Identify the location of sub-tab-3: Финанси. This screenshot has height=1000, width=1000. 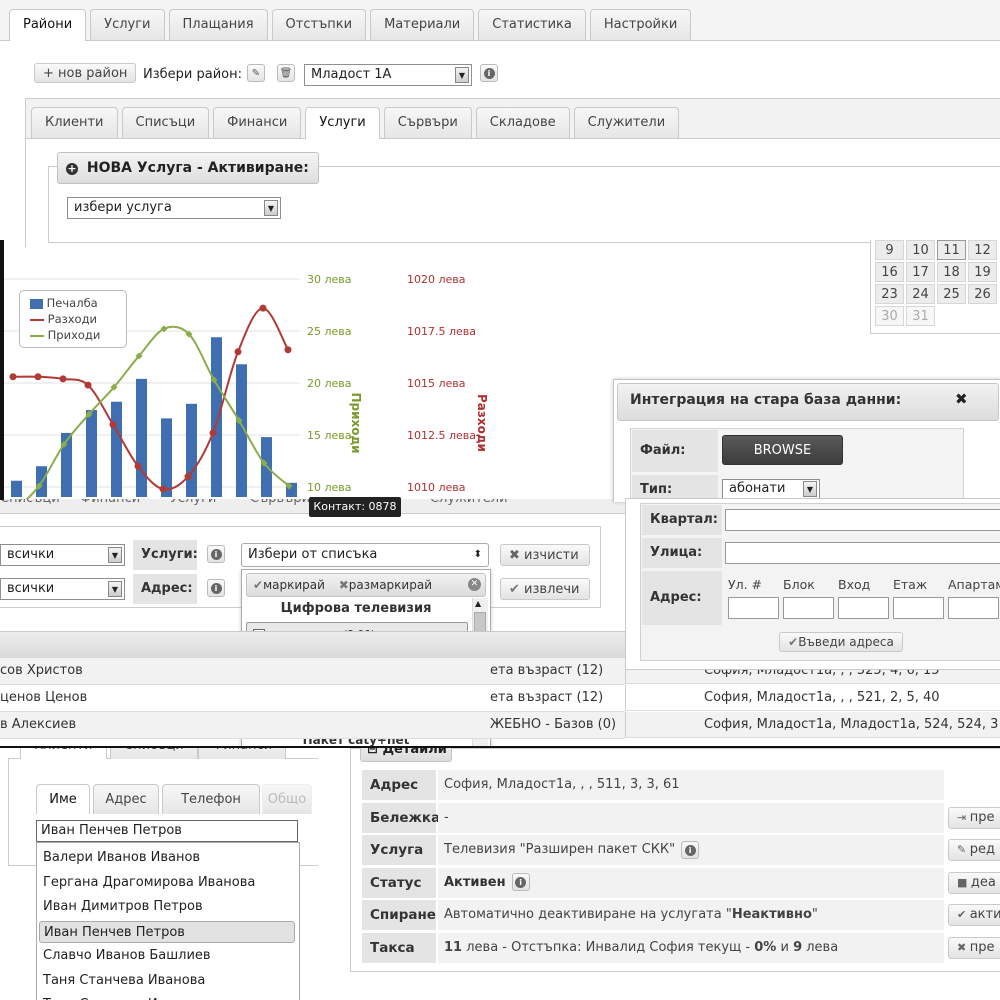
(257, 122).